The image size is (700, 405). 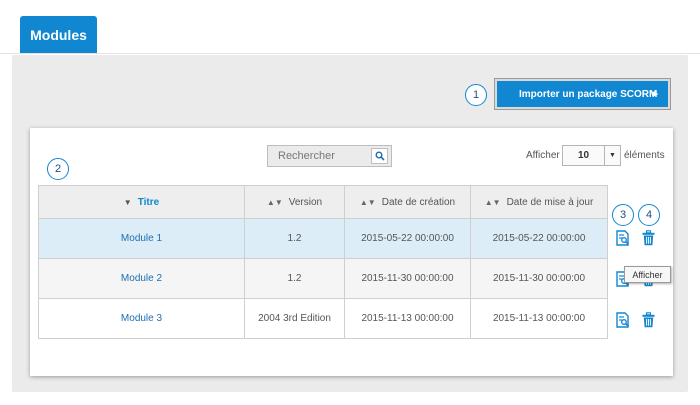 I want to click on column-header-title: ▼ Titre, so click(x=141, y=202).